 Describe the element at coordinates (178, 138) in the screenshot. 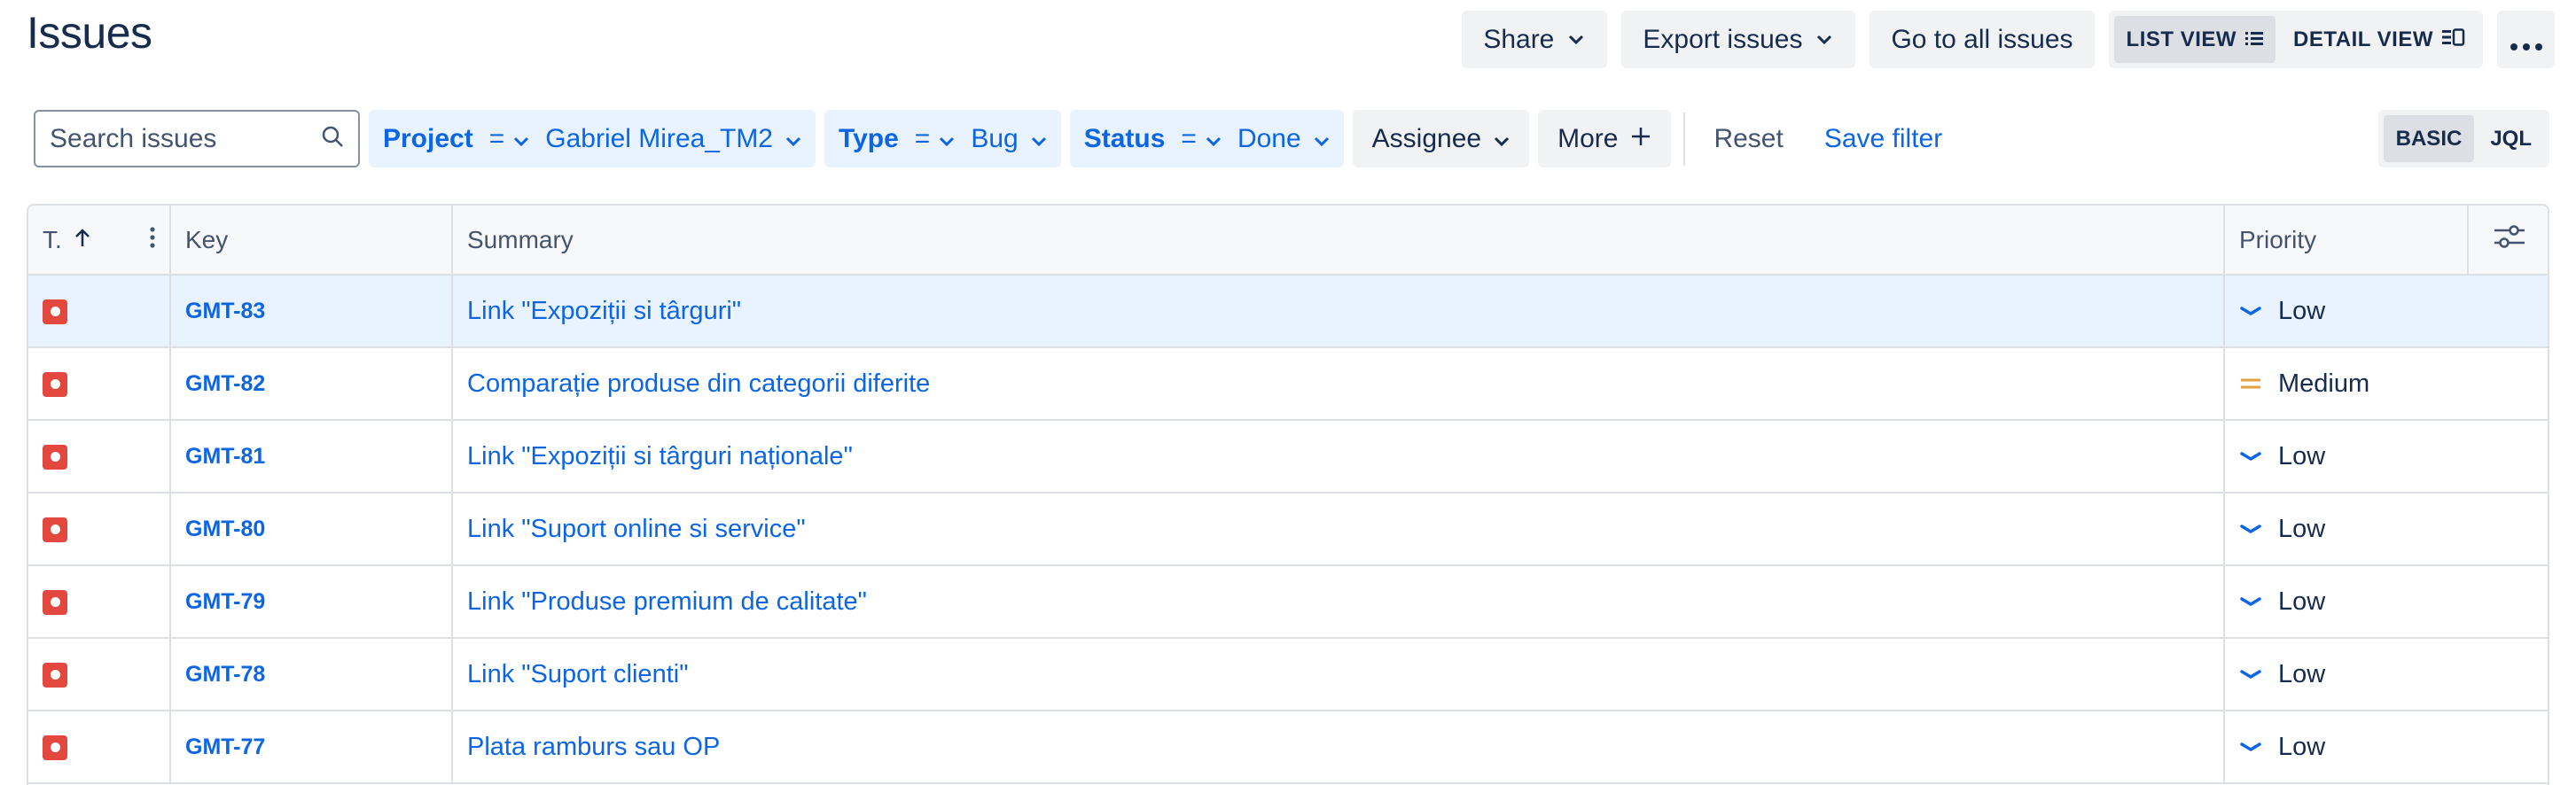

I see `search-input` at that location.